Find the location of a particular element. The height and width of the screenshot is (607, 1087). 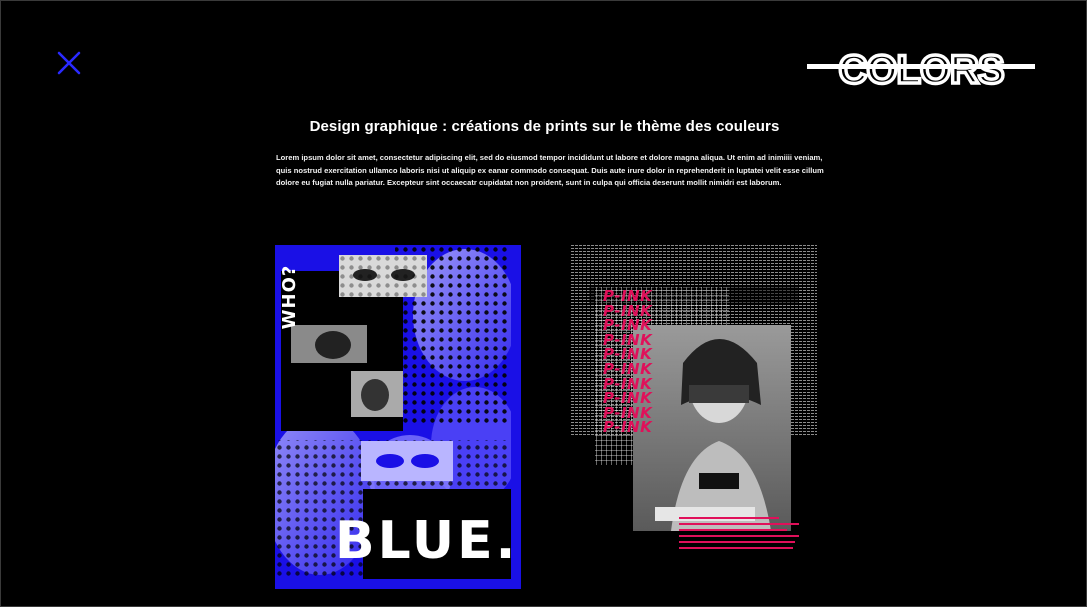

logo-strike is located at coordinates (921, 66).